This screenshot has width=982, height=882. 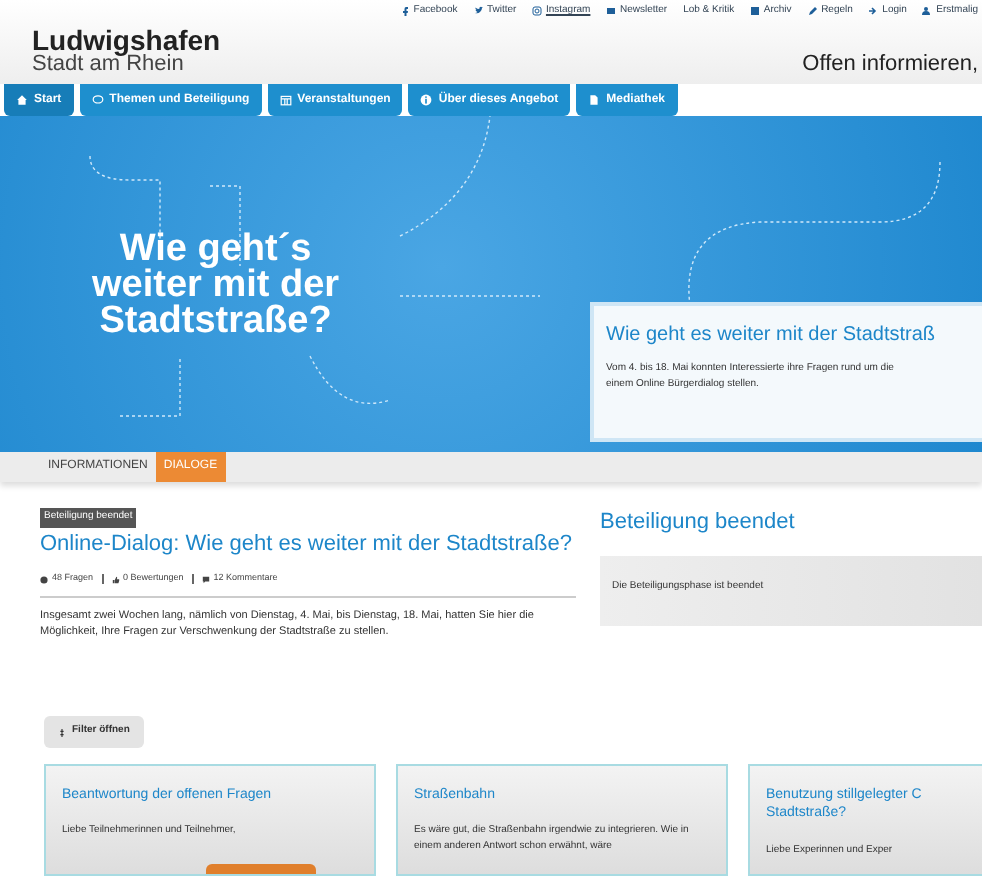 What do you see at coordinates (261, 868) in the screenshot?
I see `read-more-button` at bounding box center [261, 868].